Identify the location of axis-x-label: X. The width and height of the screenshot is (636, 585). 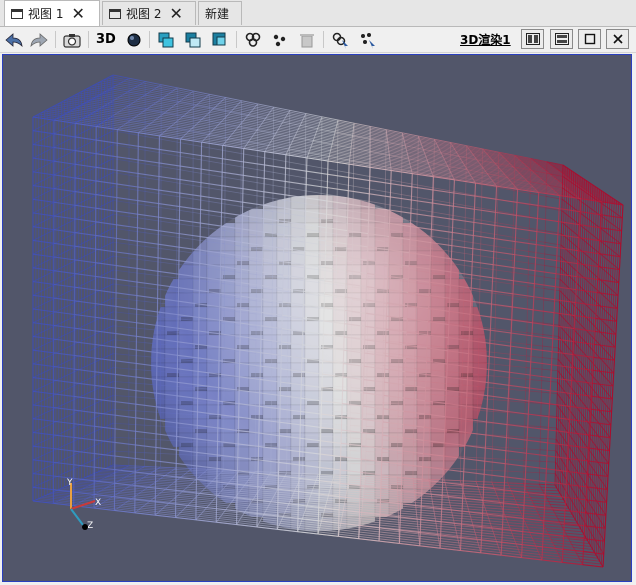
(98, 503).